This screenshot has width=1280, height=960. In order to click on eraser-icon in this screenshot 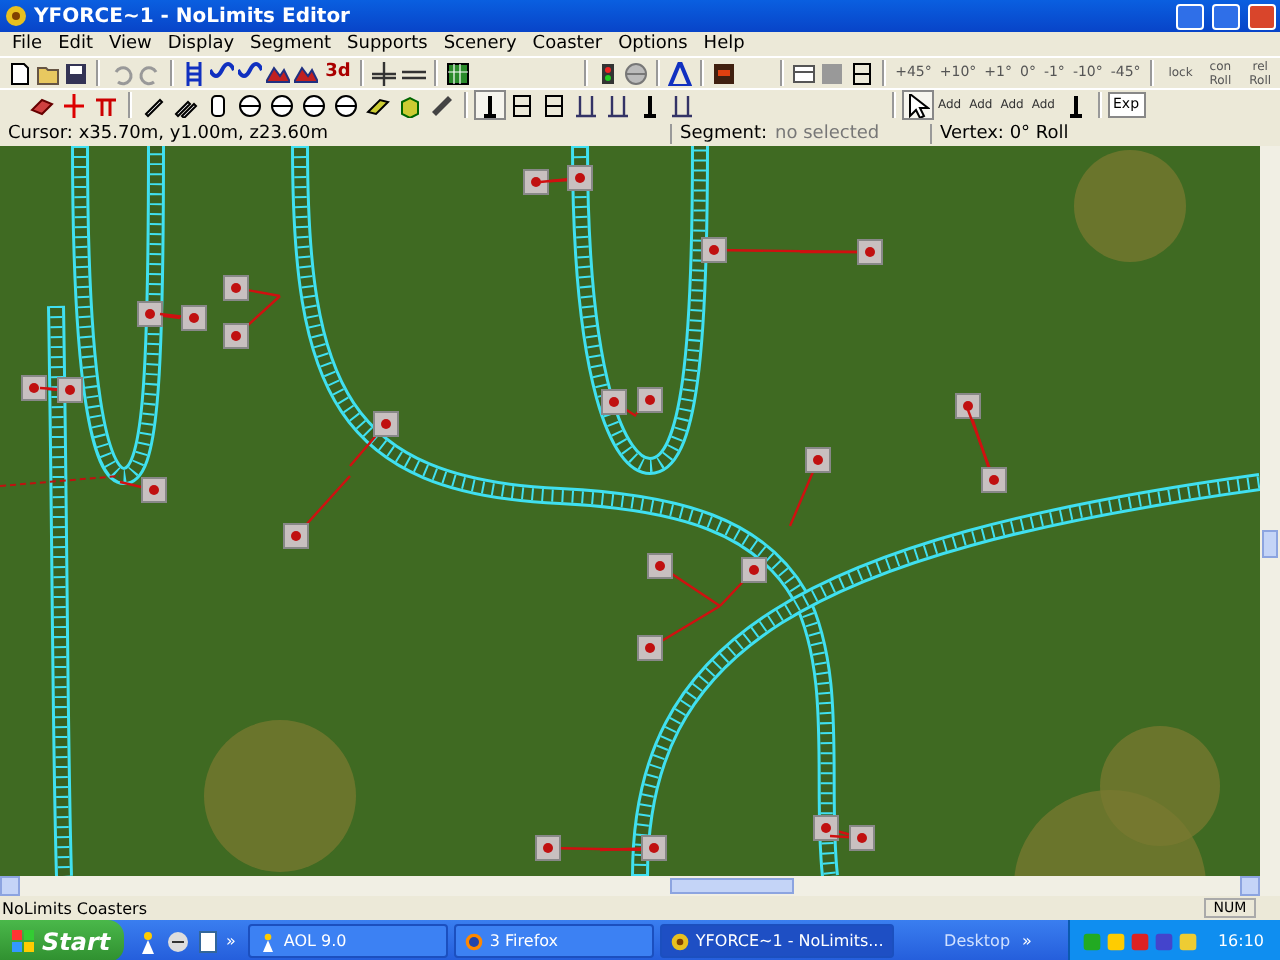, I will do `click(42, 105)`.